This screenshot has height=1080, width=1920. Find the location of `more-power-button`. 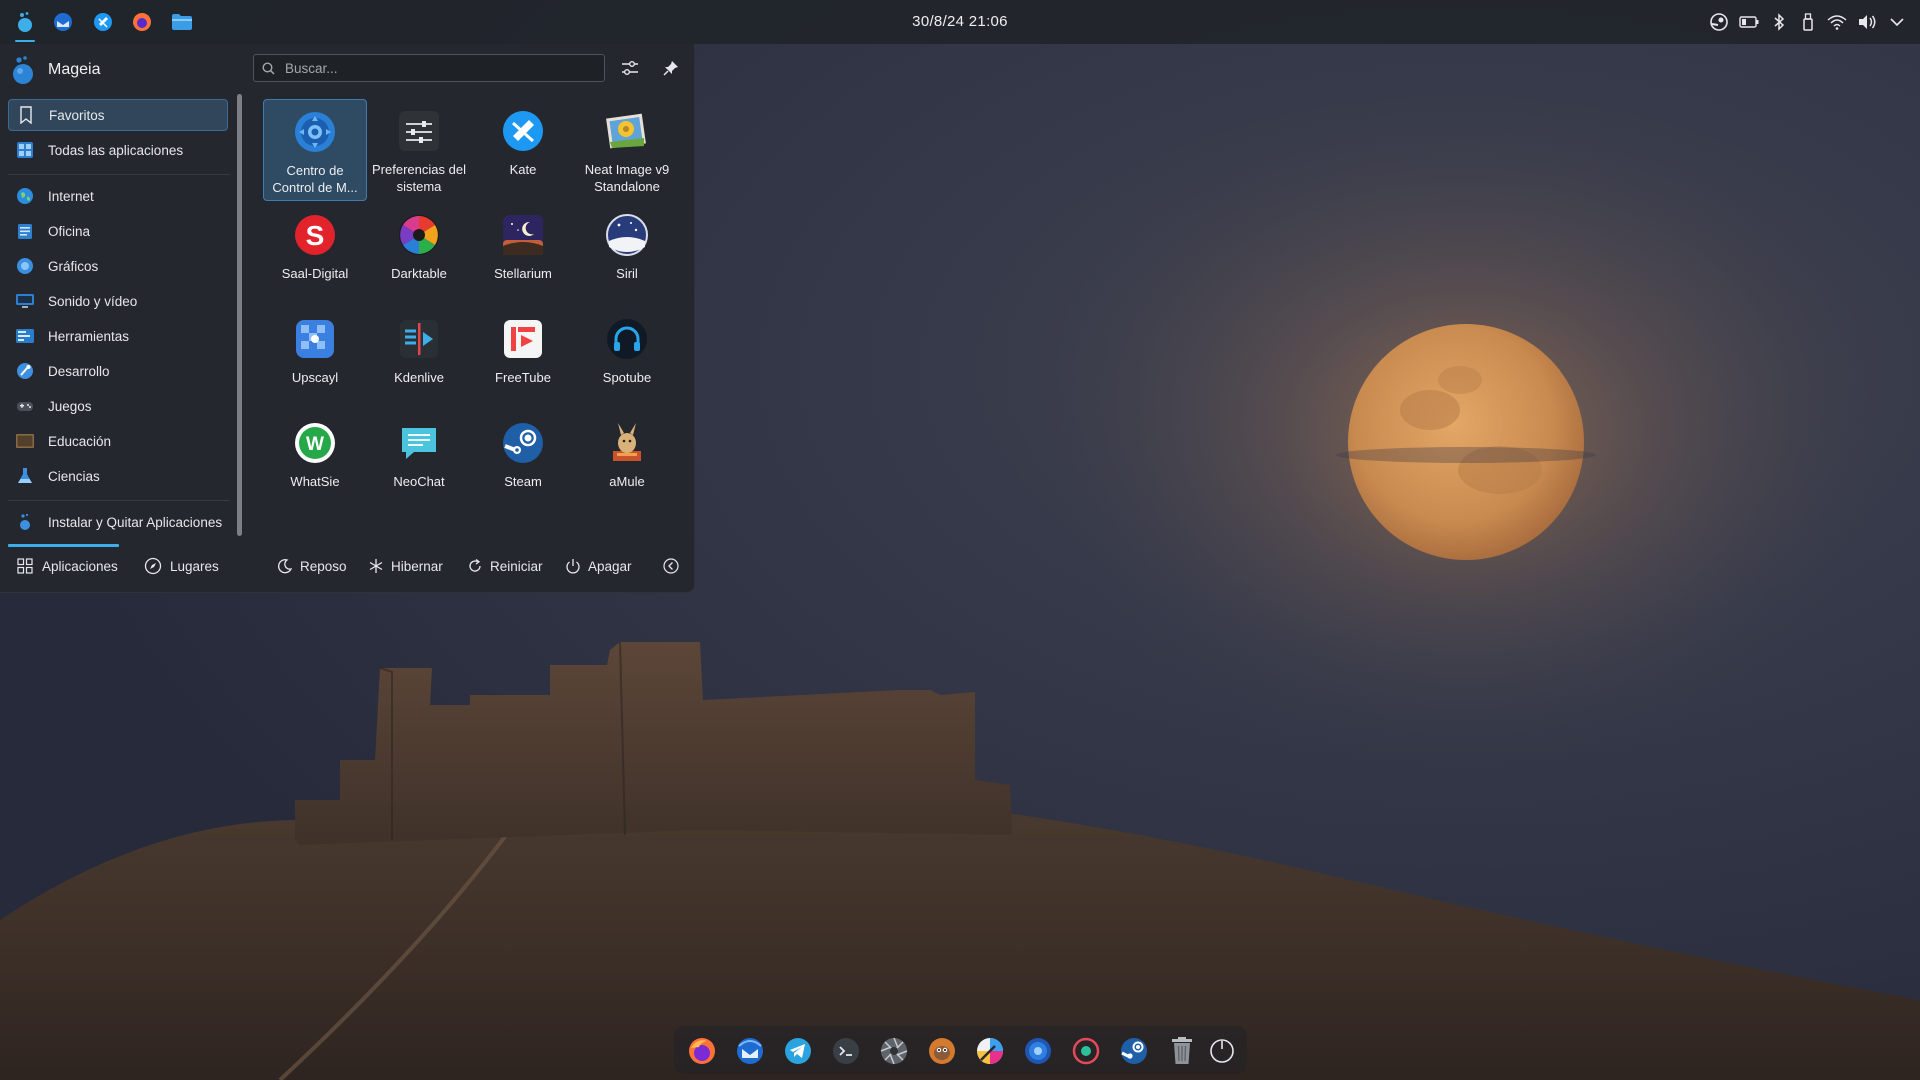

more-power-button is located at coordinates (673, 566).